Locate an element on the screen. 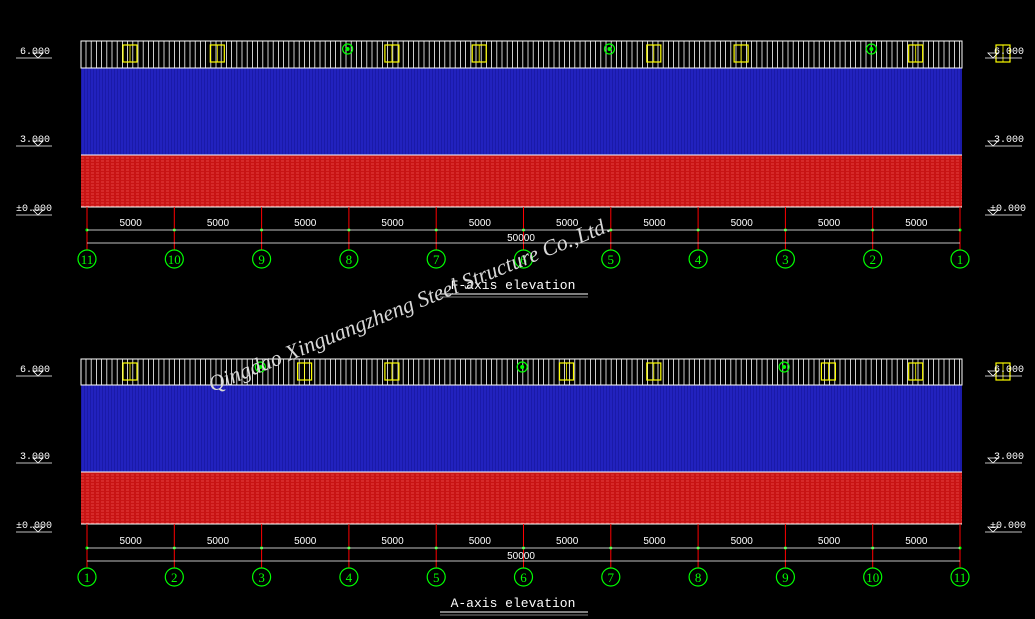  elevation-title: A-axis elevation is located at coordinates (513, 603).